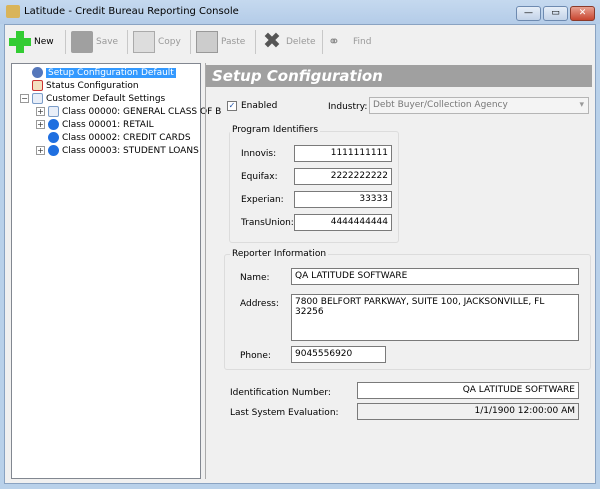  I want to click on tree-item-label: Class 00002: CREDIT CARDS, so click(126, 137).